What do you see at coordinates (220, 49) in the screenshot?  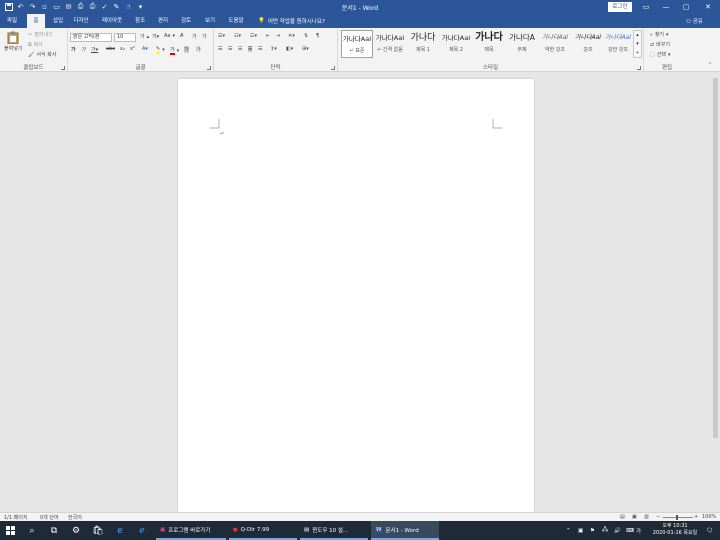 I see `align-left-icon: ☰` at bounding box center [220, 49].